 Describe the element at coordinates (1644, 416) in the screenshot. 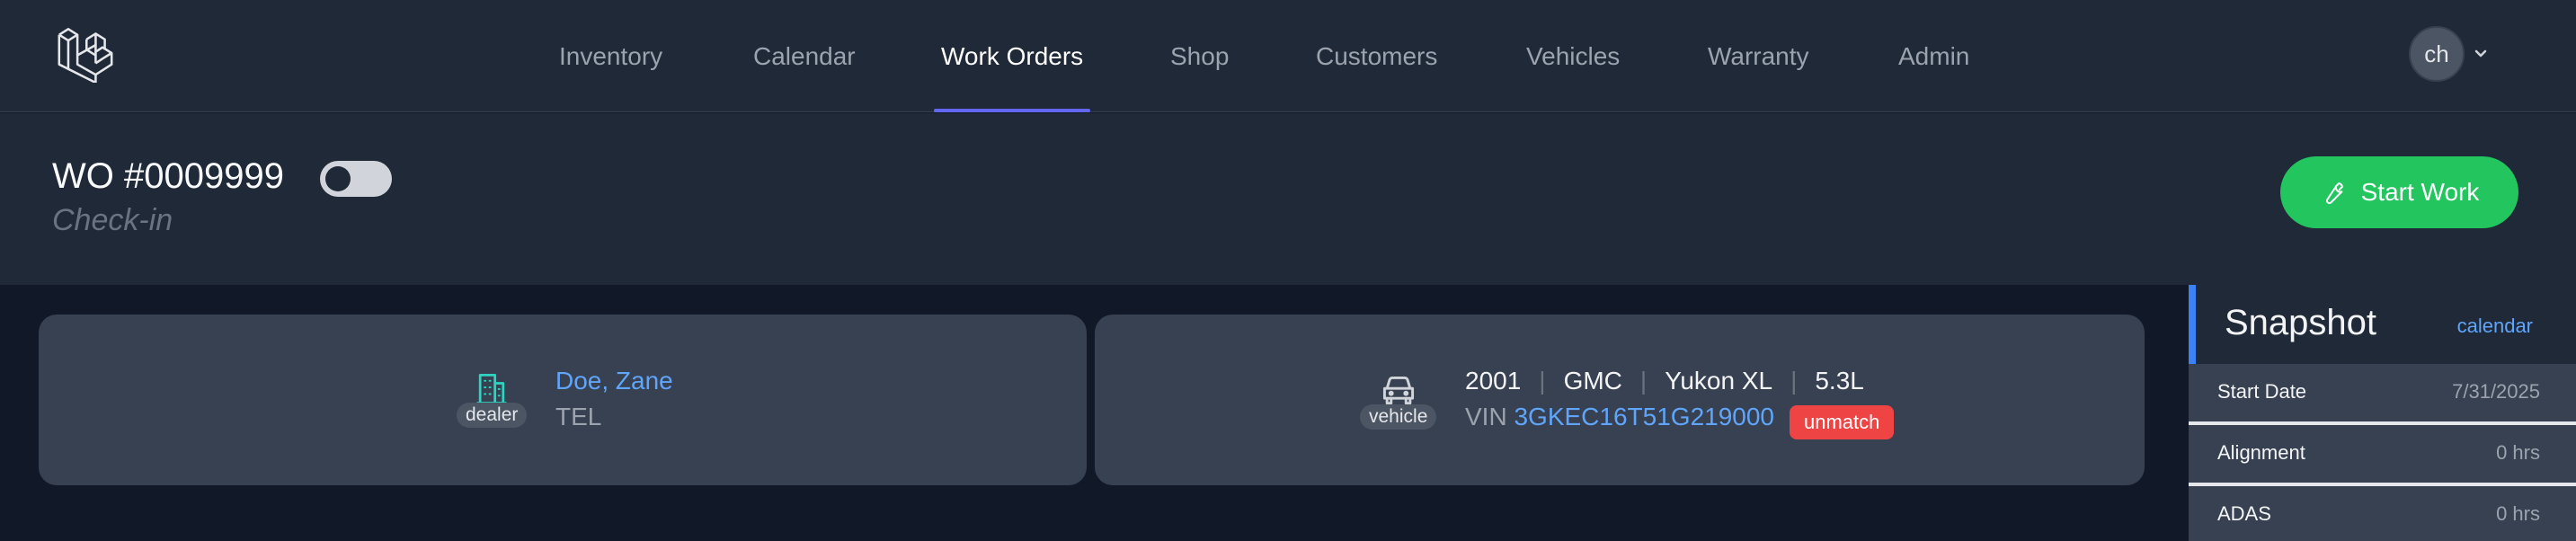

I see `vin-link: 3GKEC16T51G219000` at that location.